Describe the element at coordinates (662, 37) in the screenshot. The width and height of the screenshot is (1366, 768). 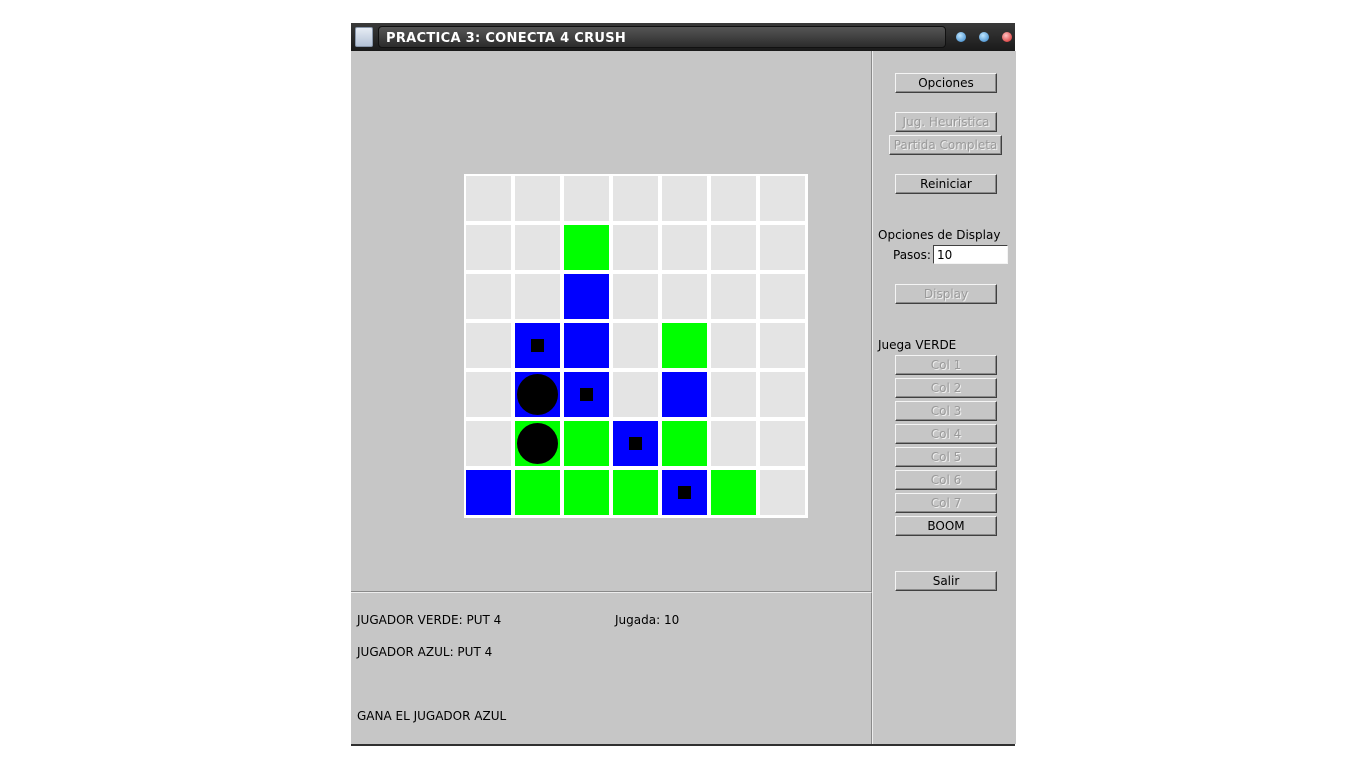
I see `title-tab: PRACTICA 3: CONECTA 4 CRUSH` at that location.